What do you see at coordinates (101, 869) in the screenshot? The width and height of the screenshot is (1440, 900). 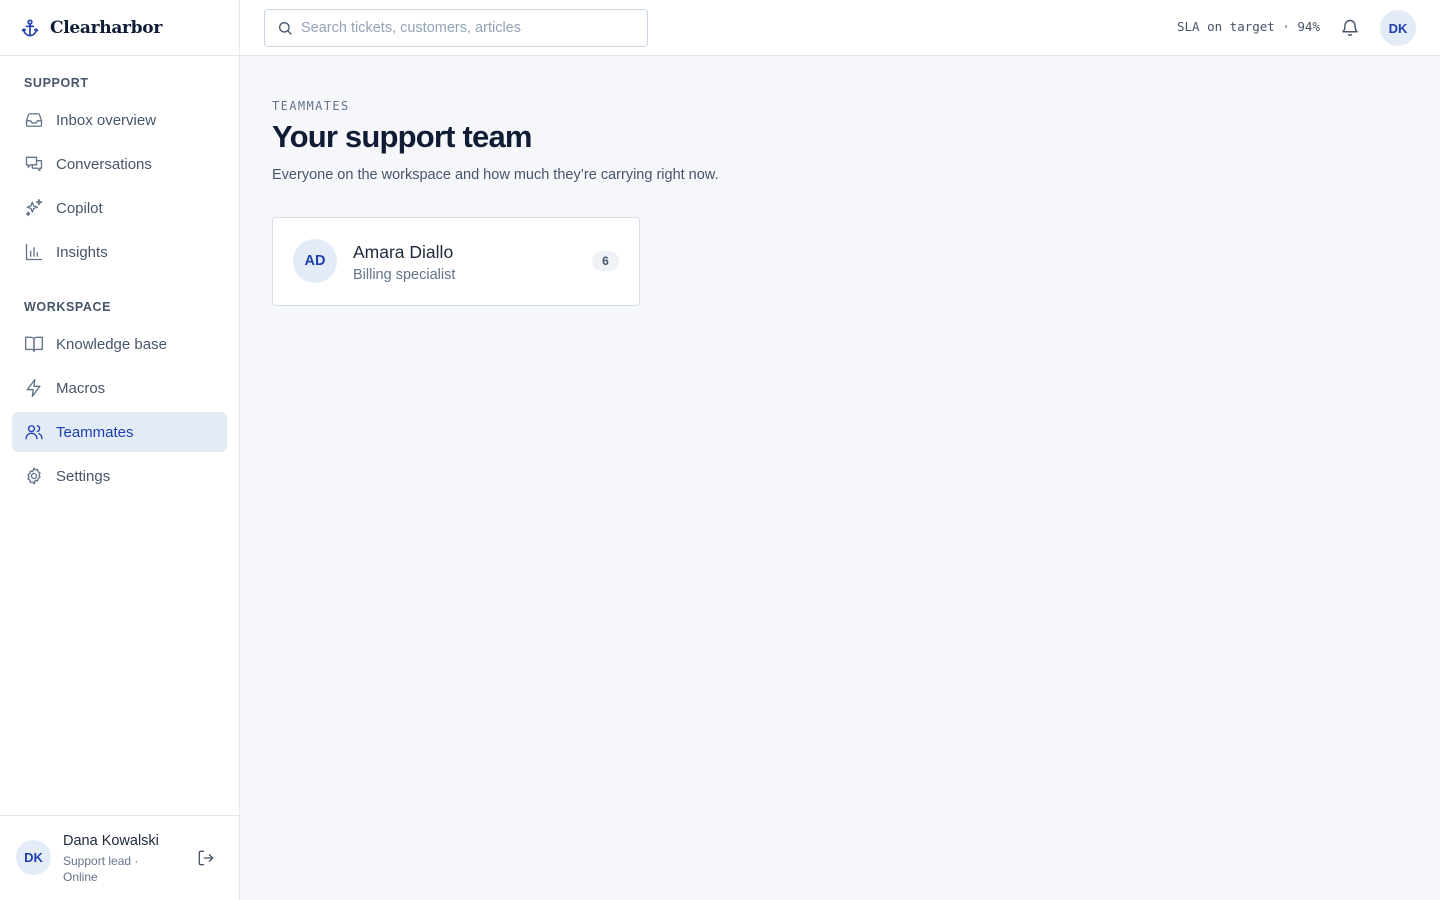 I see `user-role-status: Support lead · Online` at bounding box center [101, 869].